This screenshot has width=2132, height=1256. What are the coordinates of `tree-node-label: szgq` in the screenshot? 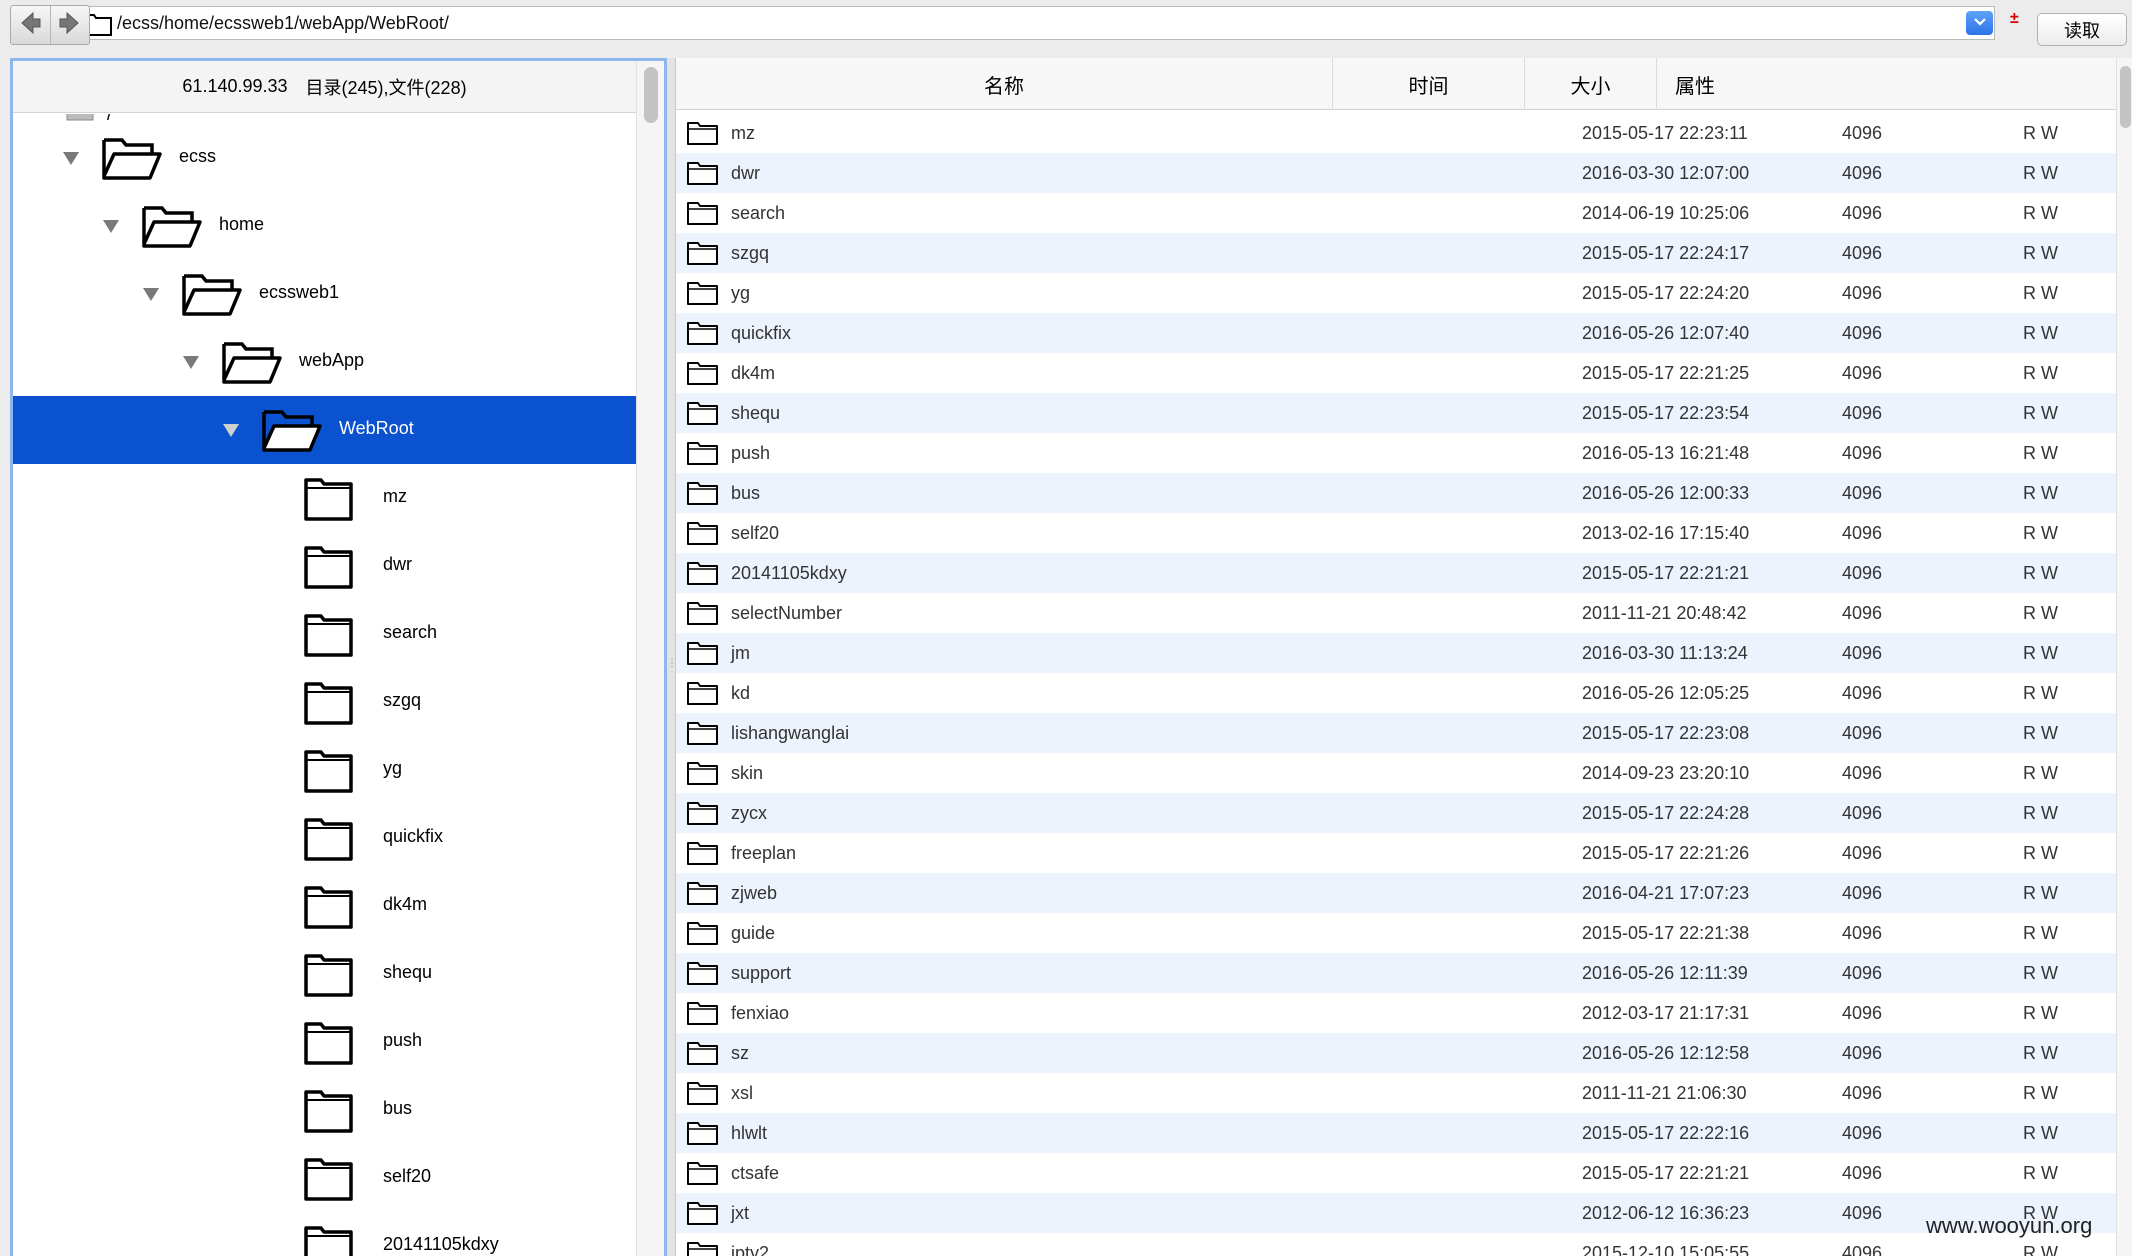 It's located at (402, 700).